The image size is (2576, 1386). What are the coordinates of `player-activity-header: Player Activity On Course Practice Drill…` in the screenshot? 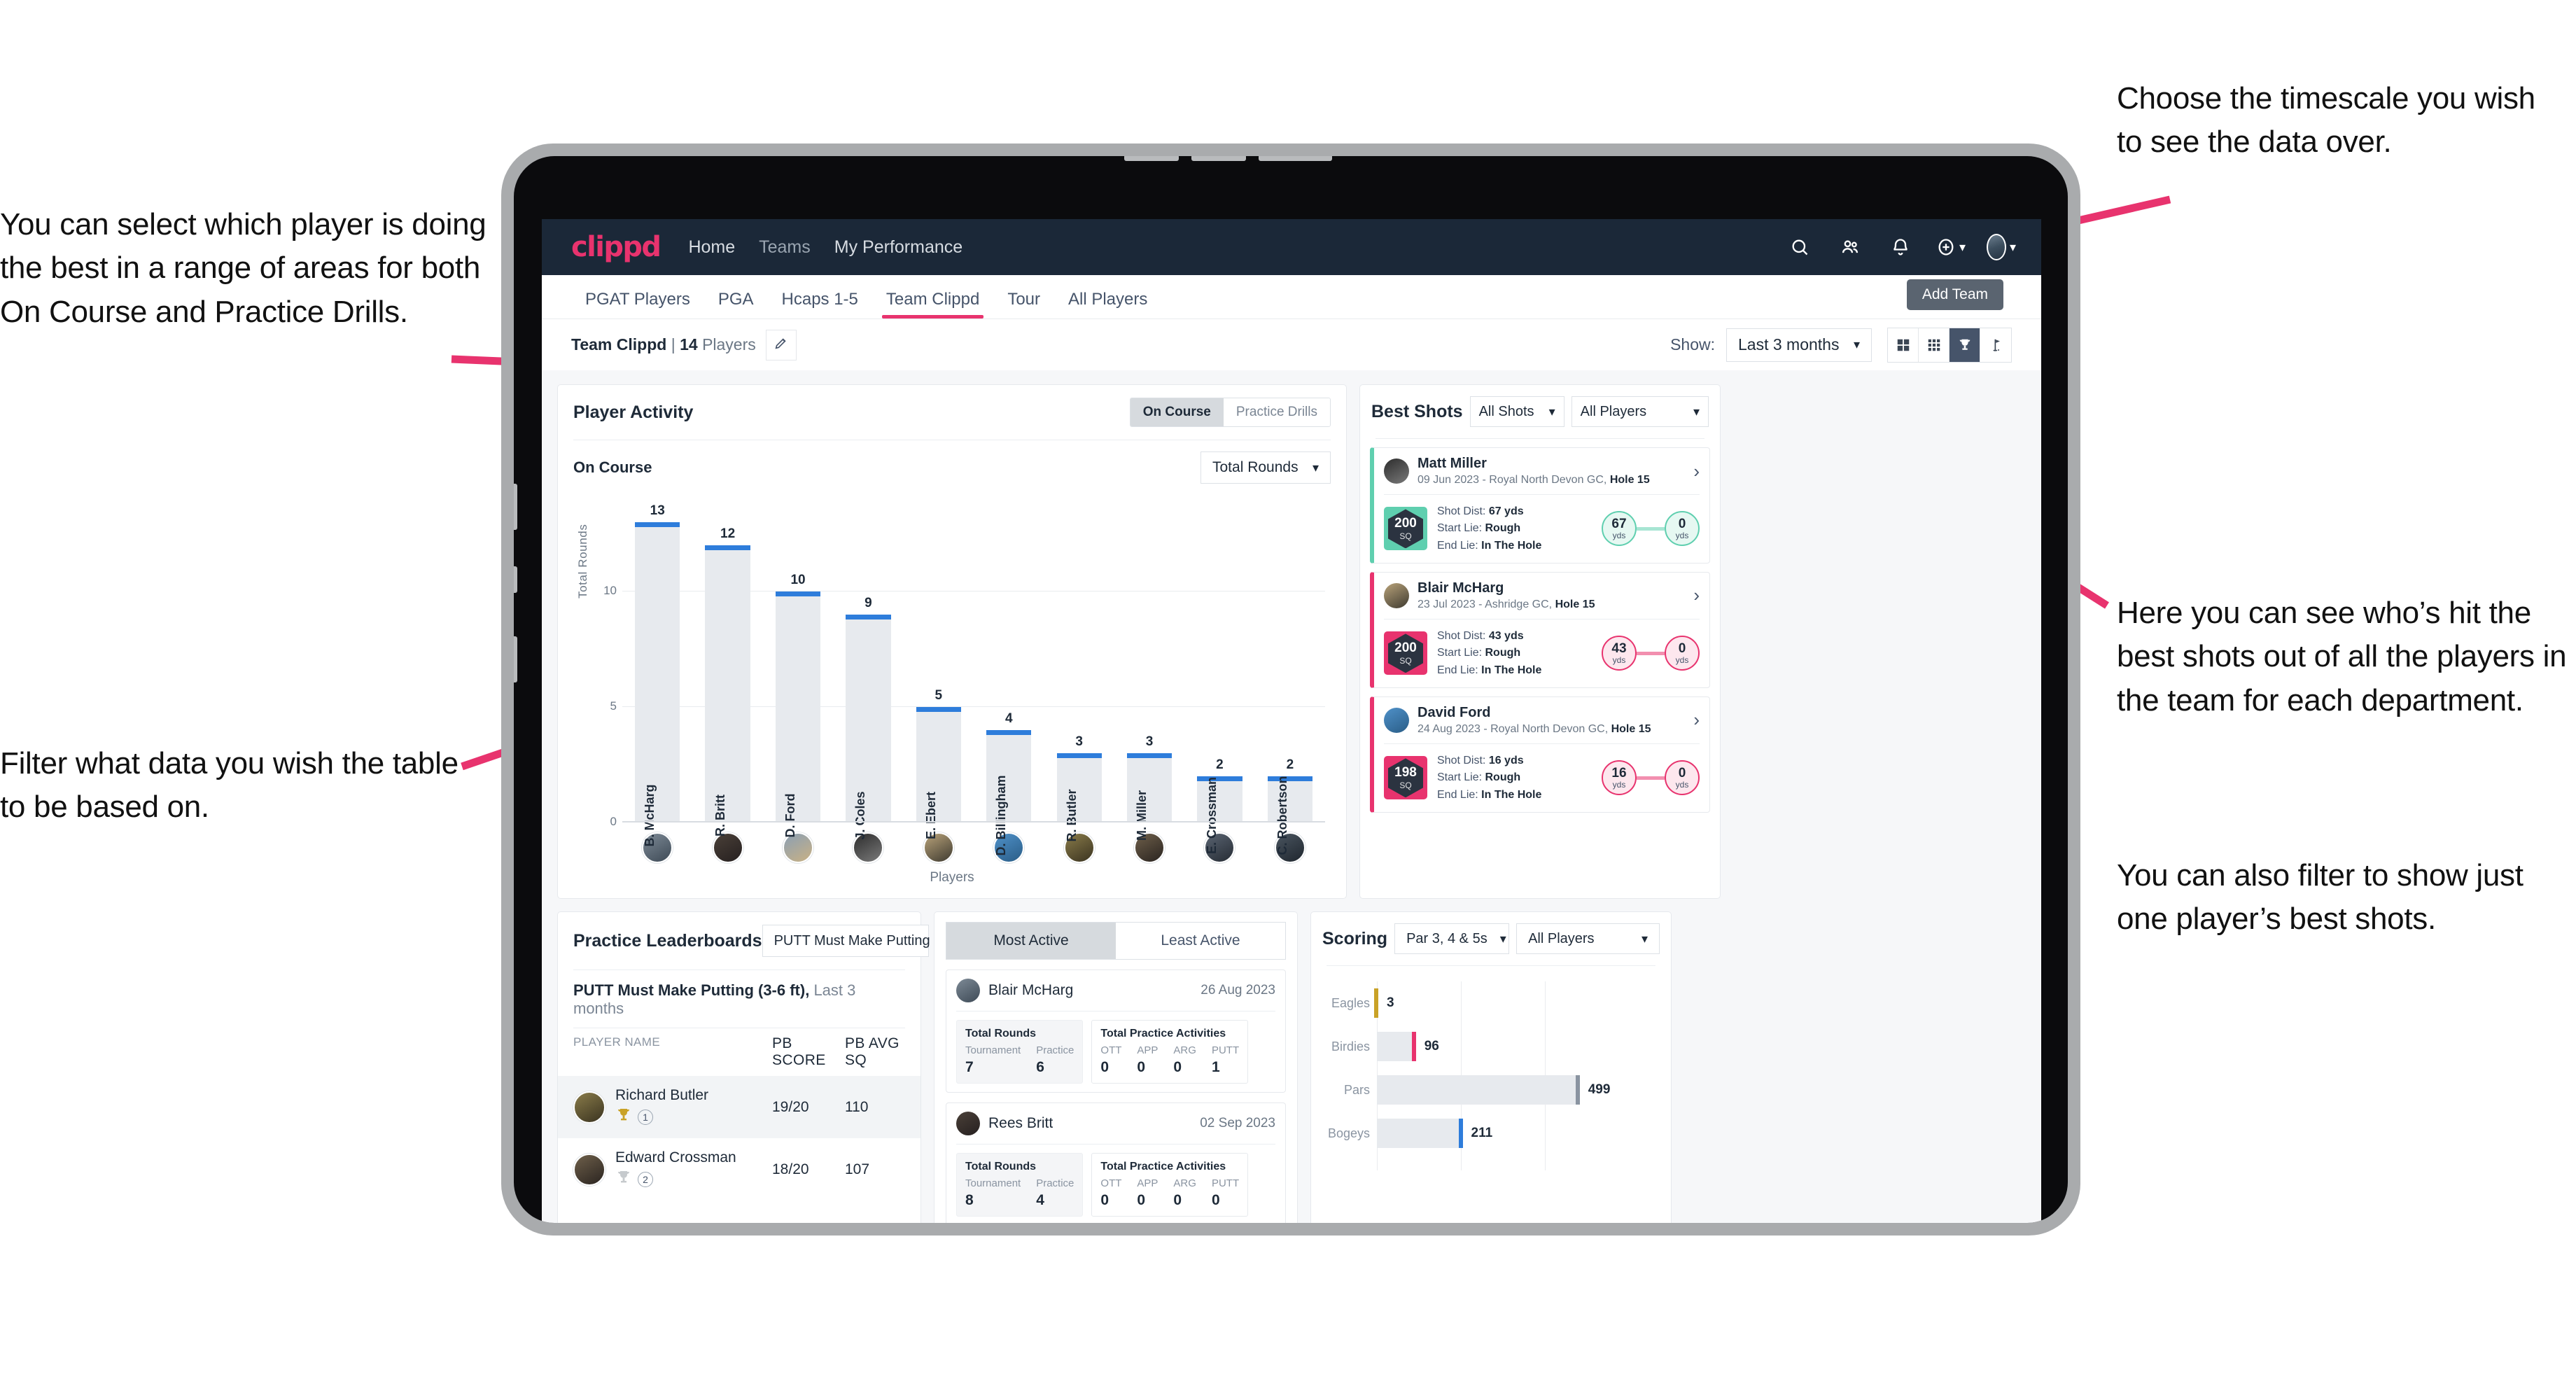 It's located at (952, 412).